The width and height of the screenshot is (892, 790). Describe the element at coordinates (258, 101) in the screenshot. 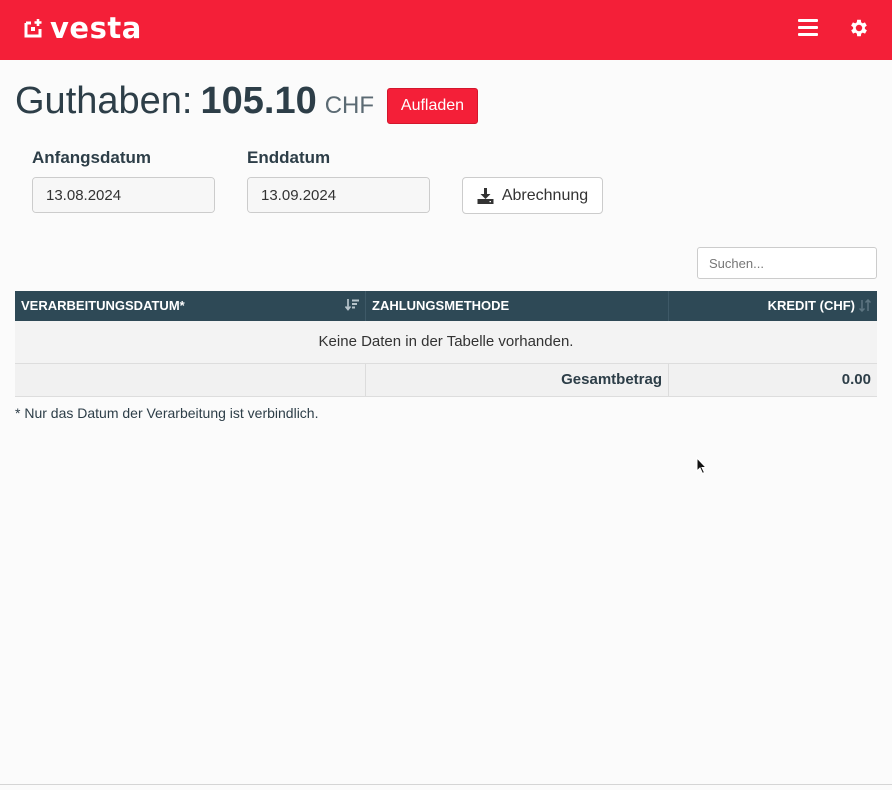

I see `balance-amount: 105.10` at that location.